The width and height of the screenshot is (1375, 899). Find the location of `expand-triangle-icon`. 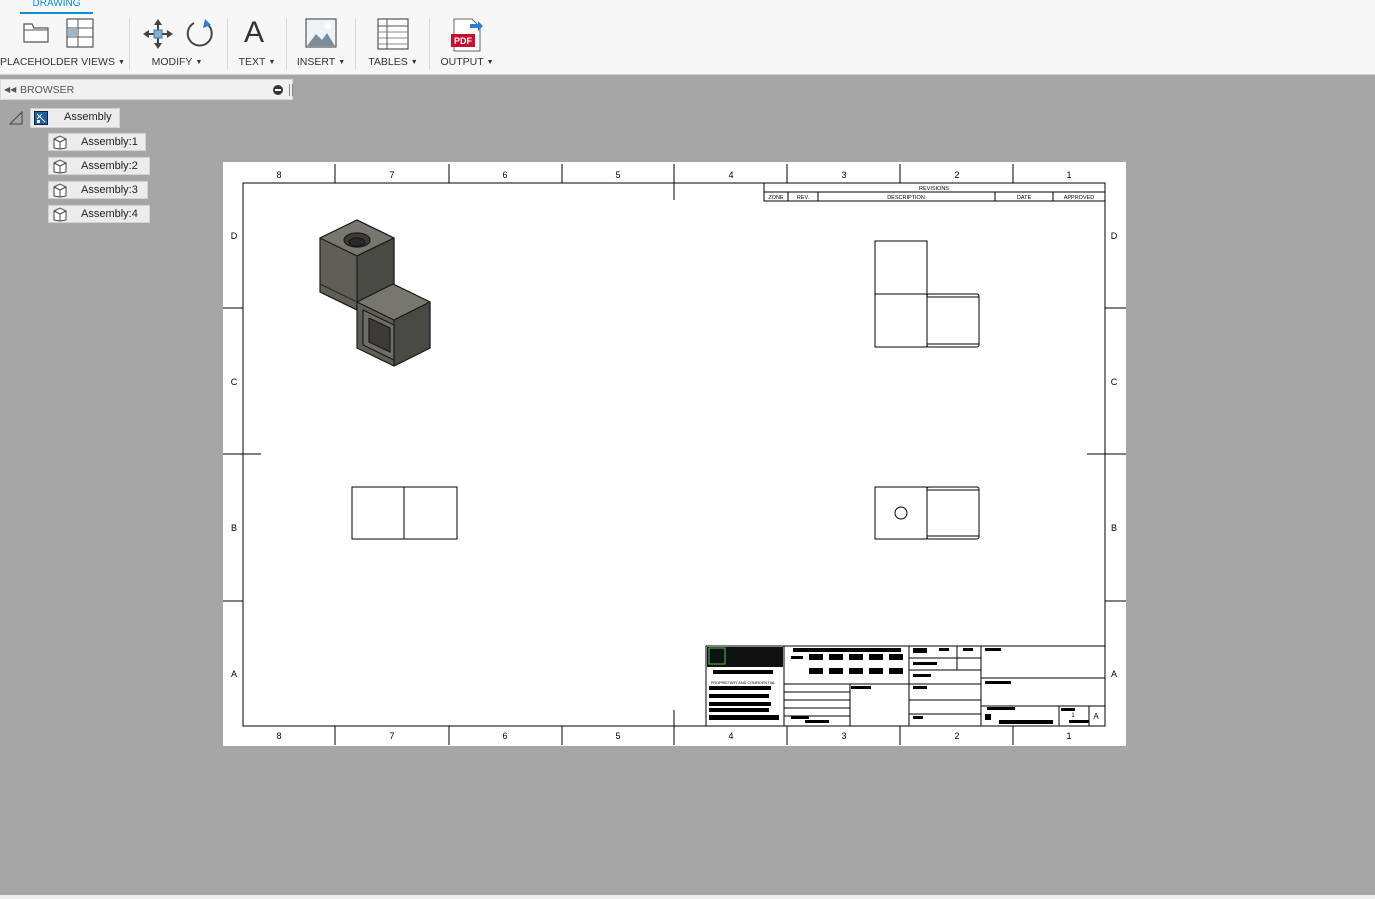

expand-triangle-icon is located at coordinates (16, 118).